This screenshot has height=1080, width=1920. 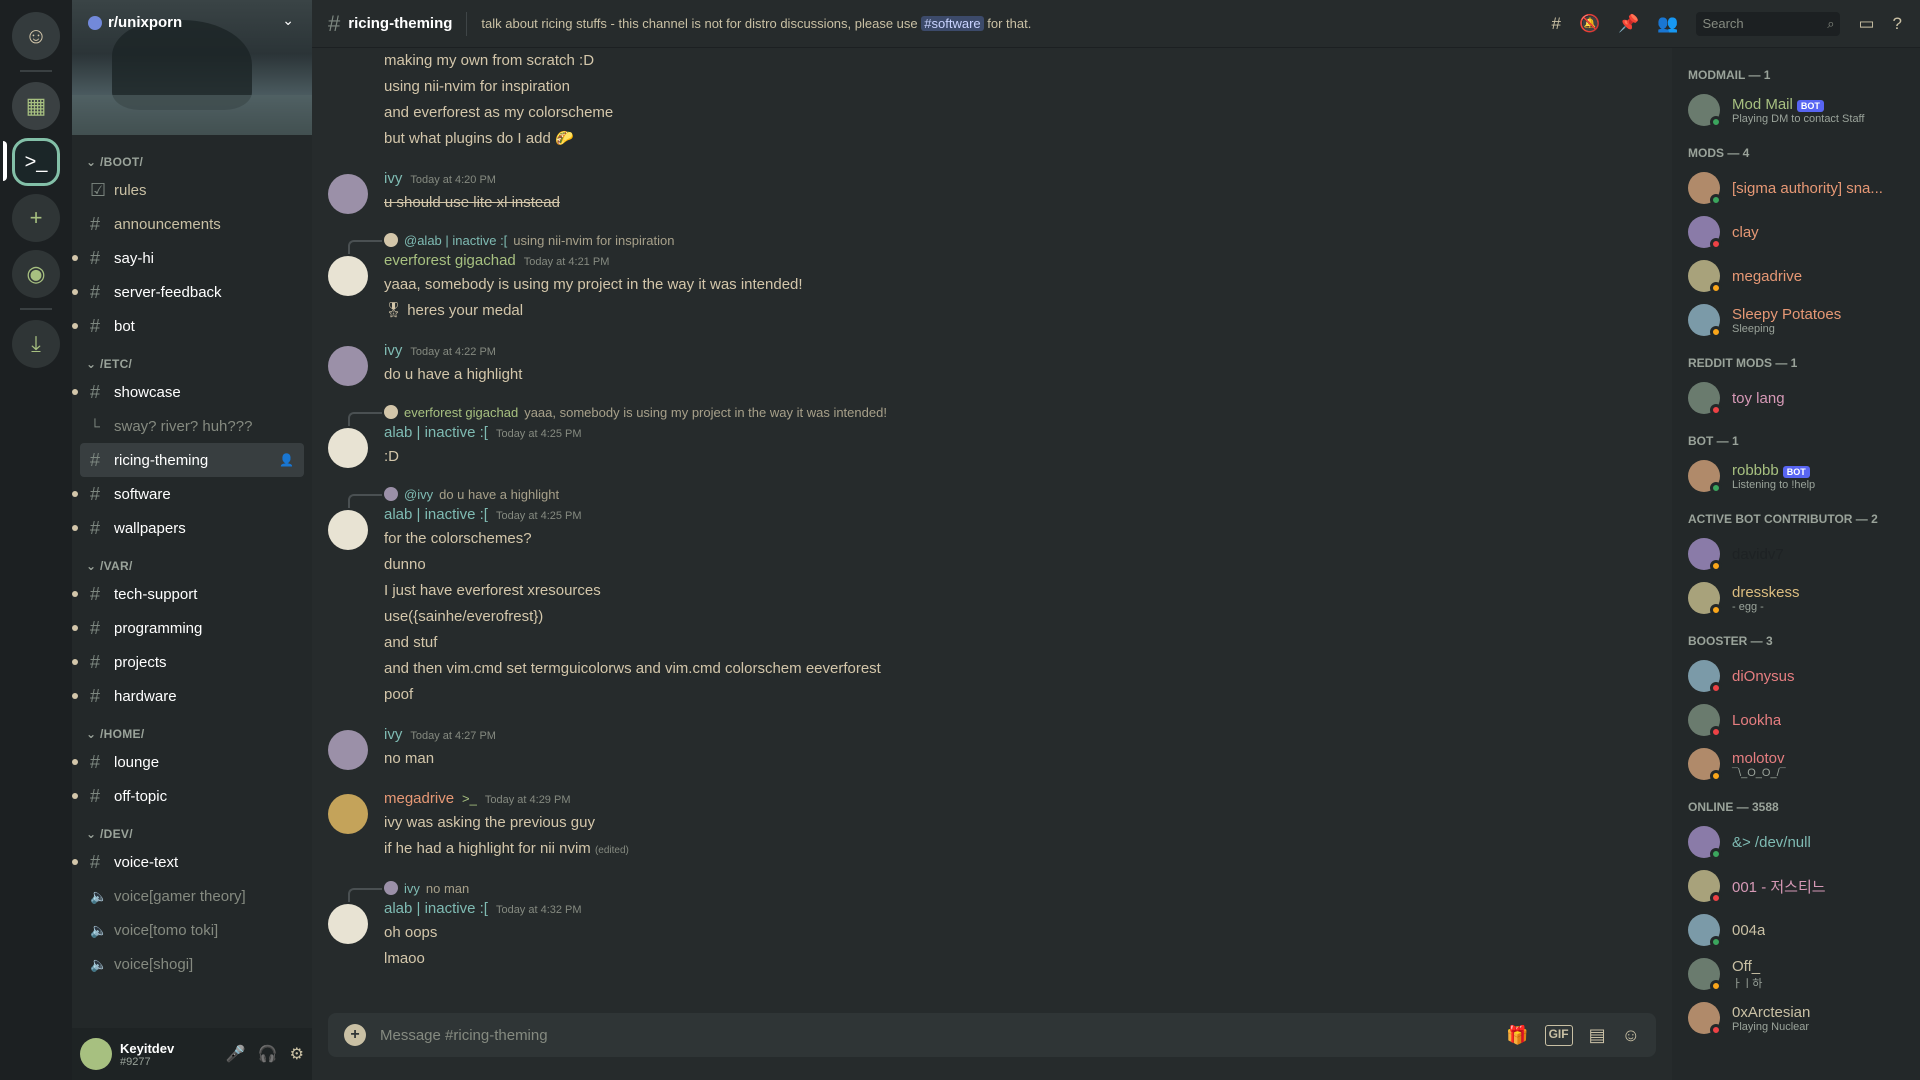 What do you see at coordinates (1000, 446) in the screenshot?
I see `message-alab-1: alab | inactive :[Today at 4:25 PM :D` at bounding box center [1000, 446].